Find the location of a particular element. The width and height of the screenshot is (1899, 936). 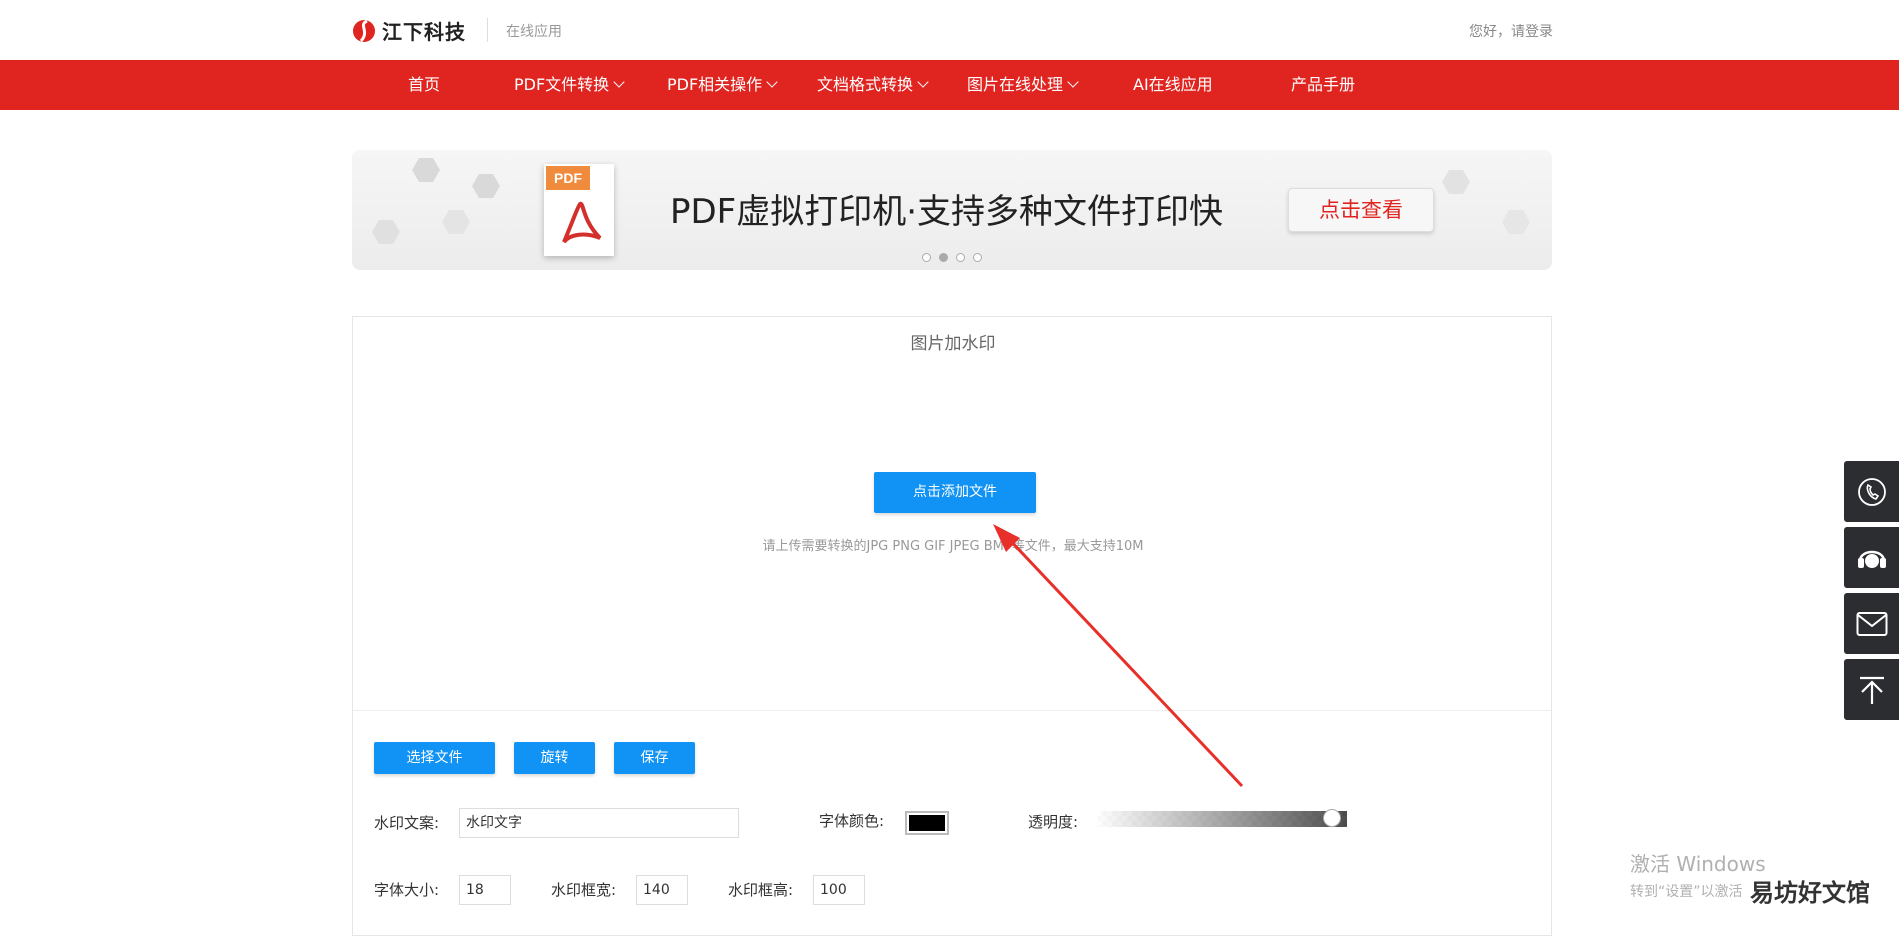

windows-activation-notice: 激活 Windows 转到“设置”以激活 is located at coordinates (1698, 874).